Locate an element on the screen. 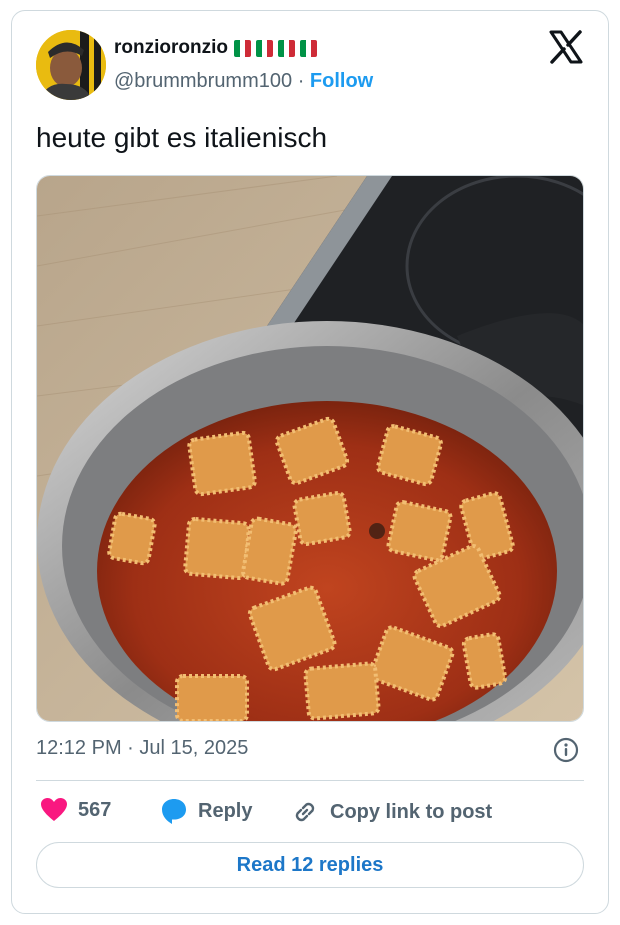 The image size is (620, 925). x-logo-icon is located at coordinates (566, 47).